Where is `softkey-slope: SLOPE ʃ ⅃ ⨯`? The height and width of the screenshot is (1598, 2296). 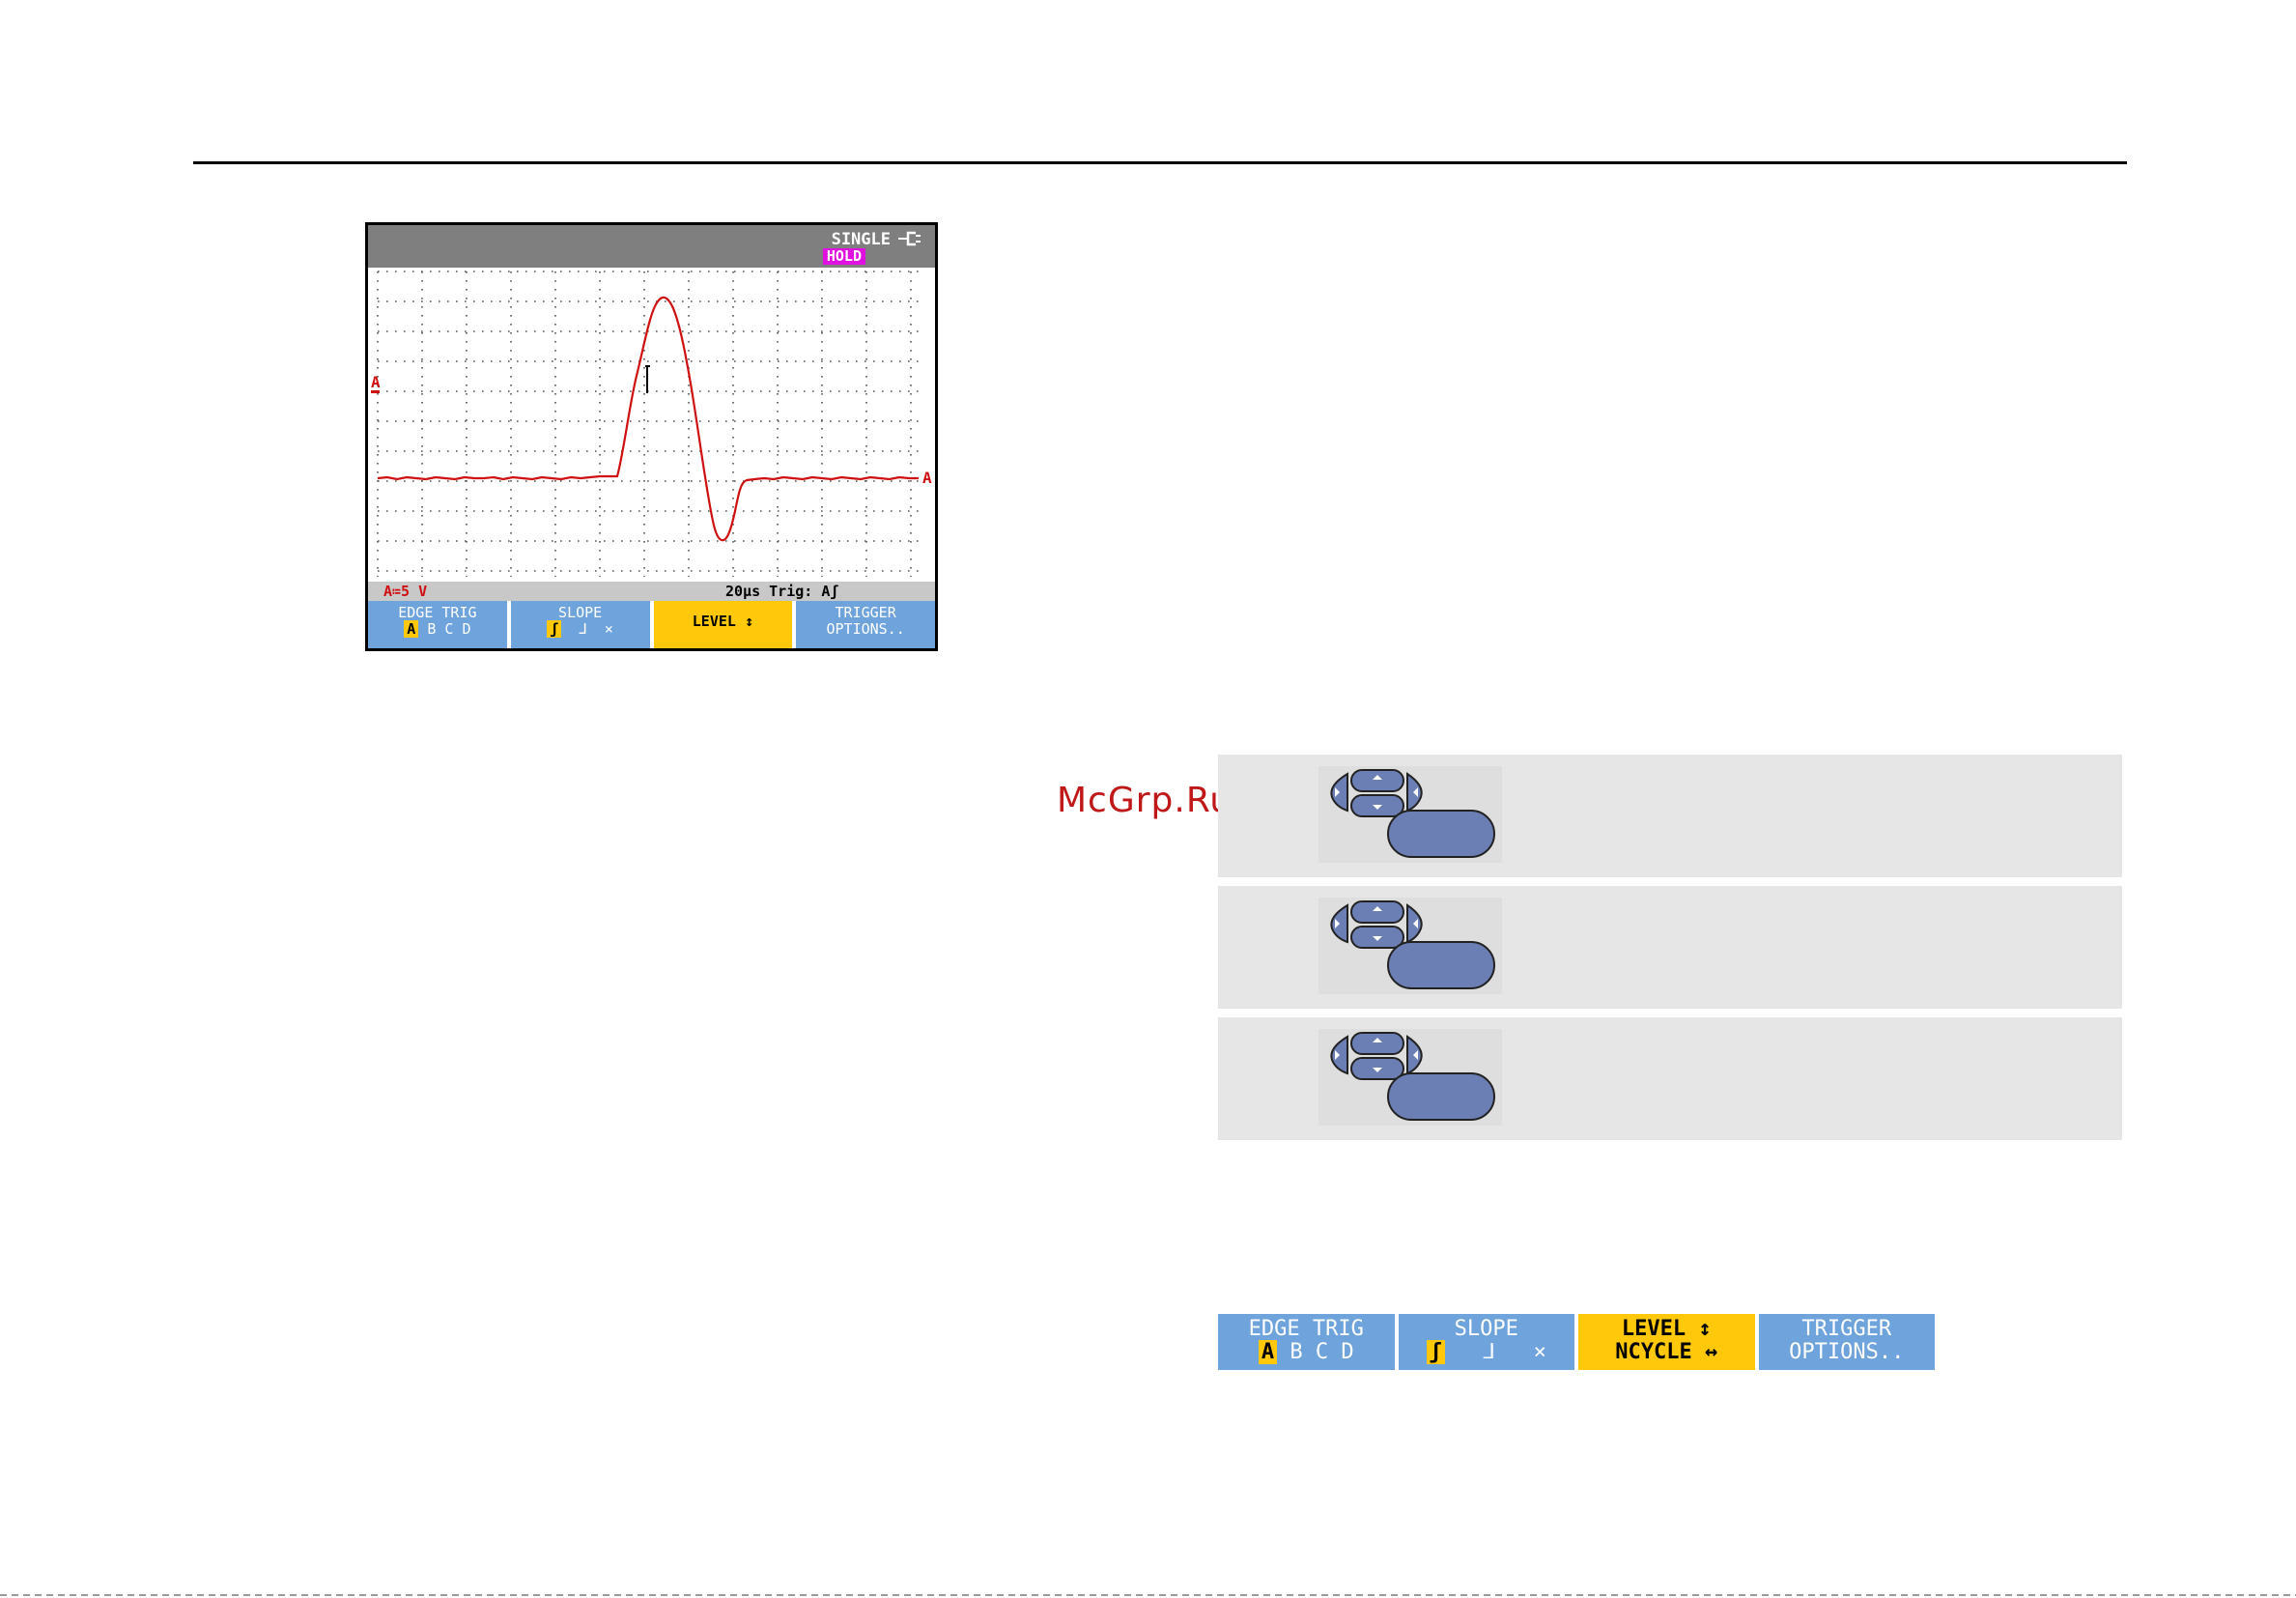
softkey-slope: SLOPE ʃ ⅃ ⨯ is located at coordinates (580, 624).